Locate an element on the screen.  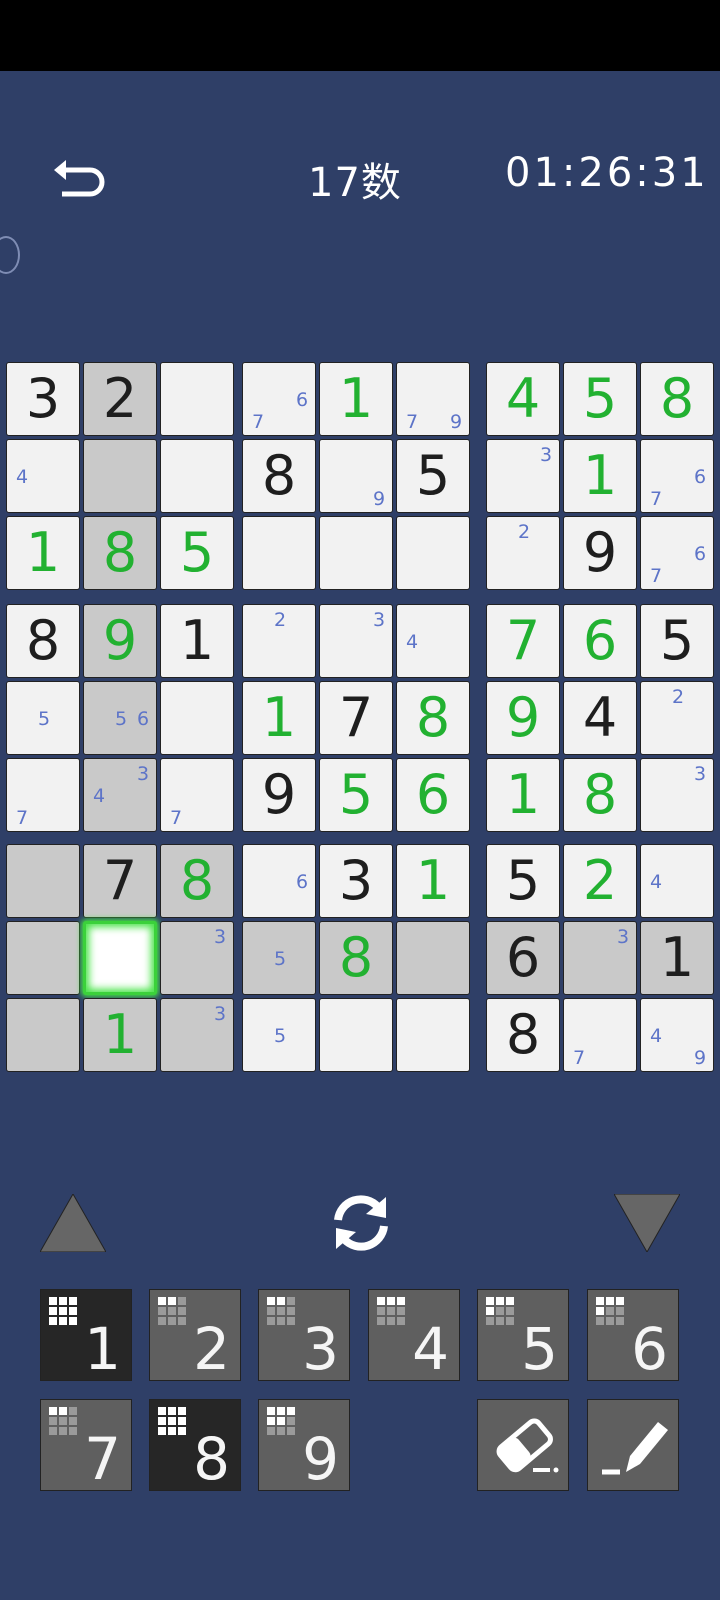
number-key: 7 is located at coordinates (86, 1445).